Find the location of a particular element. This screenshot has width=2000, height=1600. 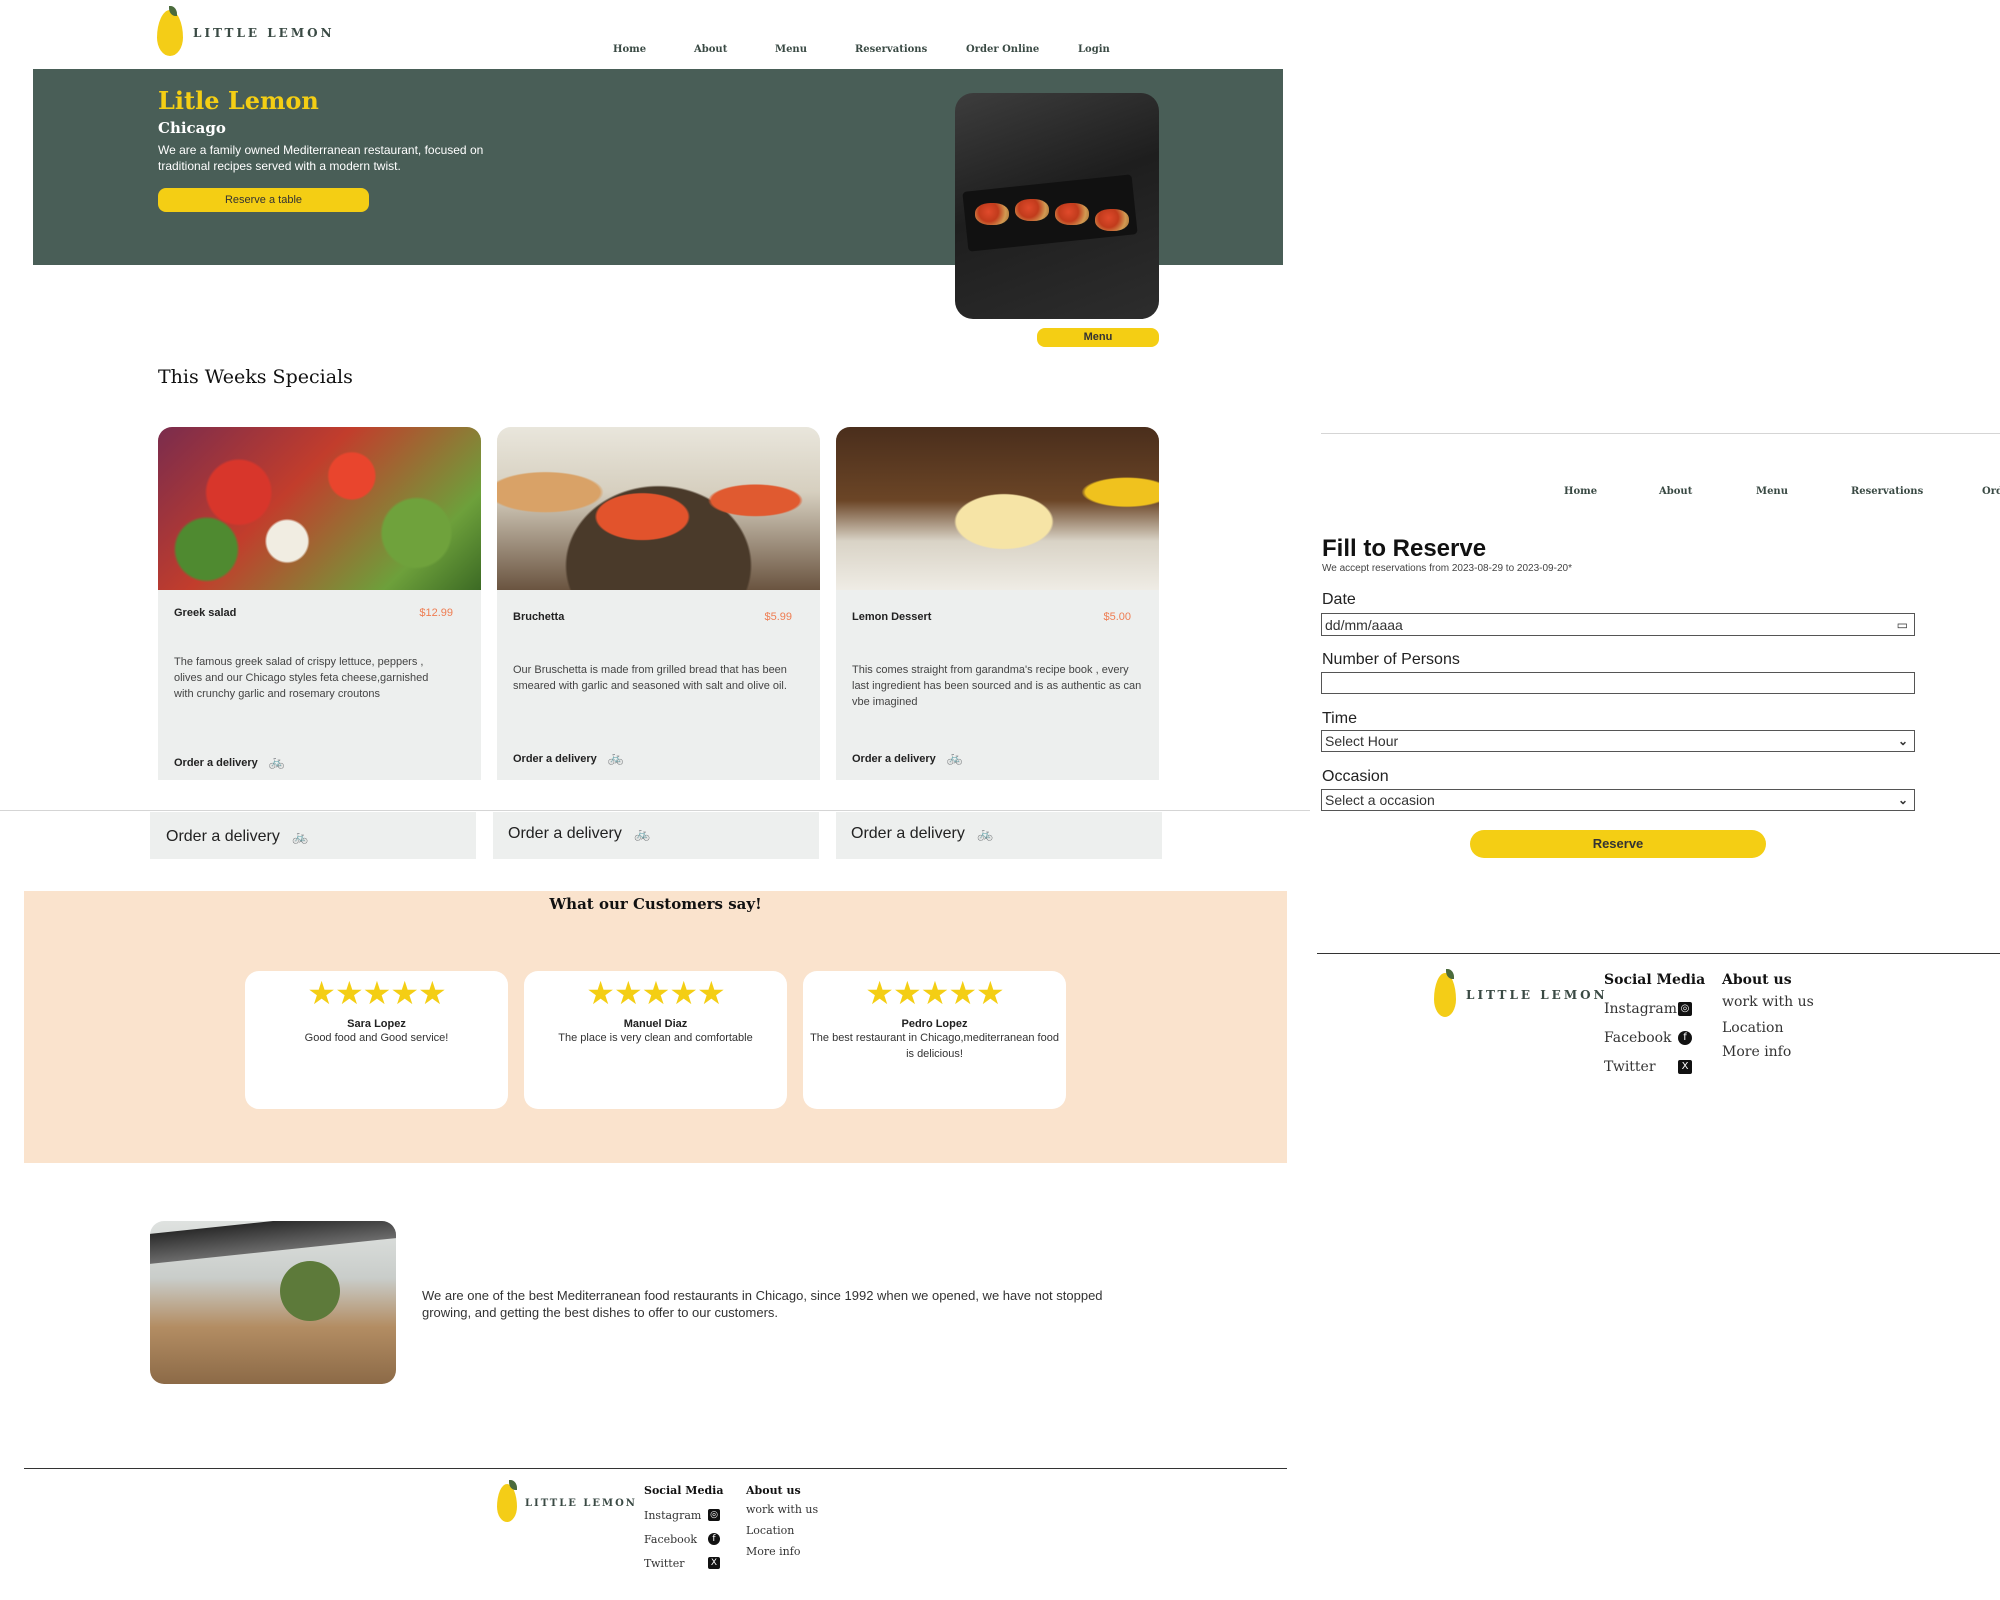

persons-input is located at coordinates (1618, 683).